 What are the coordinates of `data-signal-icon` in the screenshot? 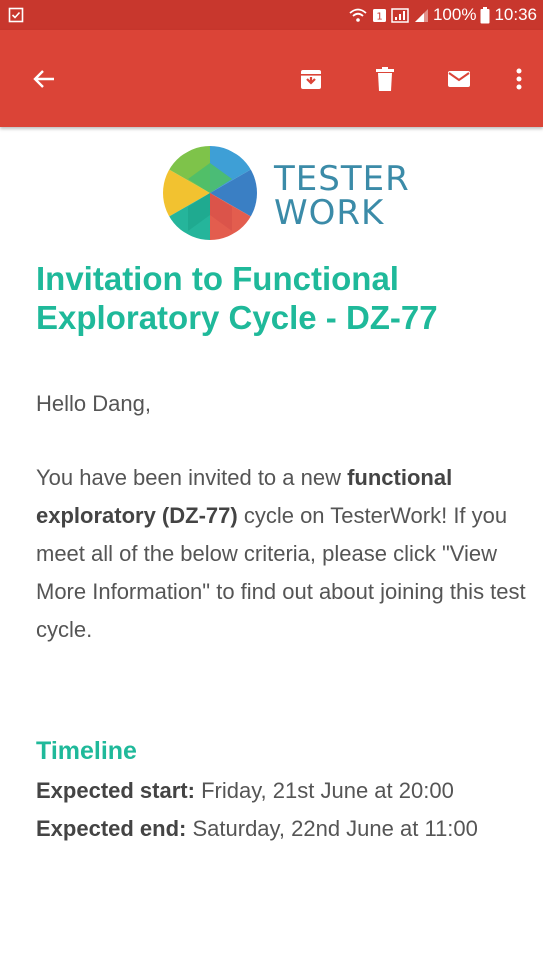 It's located at (400, 15).